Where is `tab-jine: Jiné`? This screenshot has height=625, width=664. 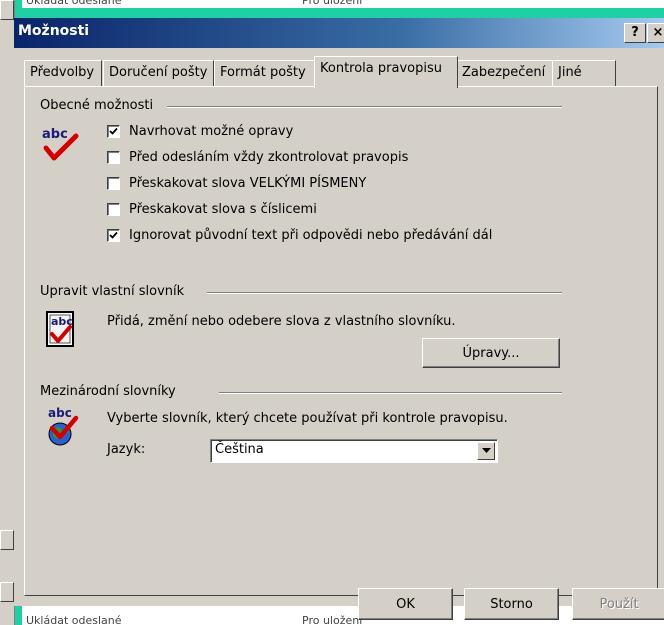 tab-jine: Jiné is located at coordinates (584, 73).